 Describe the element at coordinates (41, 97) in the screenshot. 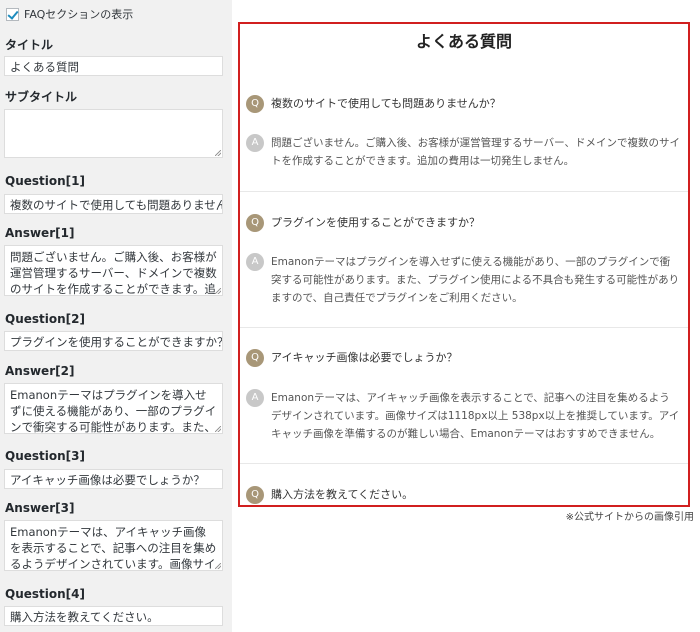

I see `subtitle-label: サブタイトル` at that location.